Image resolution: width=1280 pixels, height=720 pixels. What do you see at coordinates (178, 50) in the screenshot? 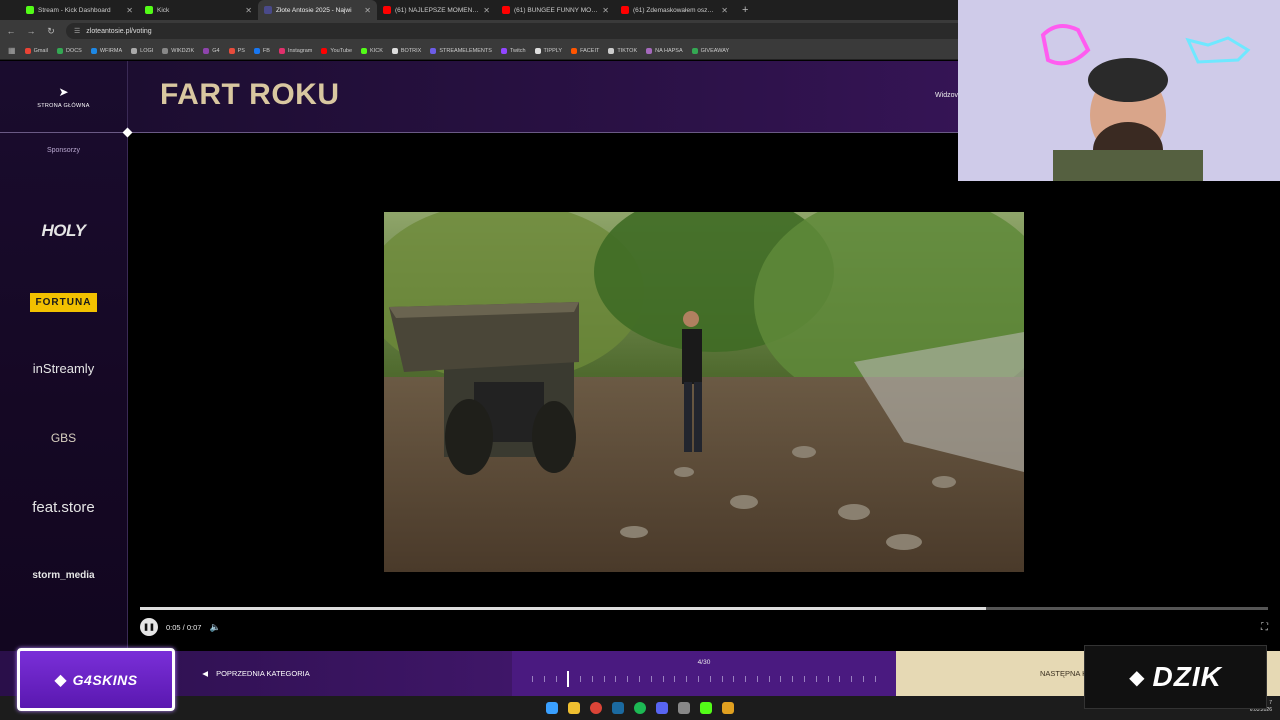
I see `bookmark-item: WIKDZIK` at bounding box center [178, 50].